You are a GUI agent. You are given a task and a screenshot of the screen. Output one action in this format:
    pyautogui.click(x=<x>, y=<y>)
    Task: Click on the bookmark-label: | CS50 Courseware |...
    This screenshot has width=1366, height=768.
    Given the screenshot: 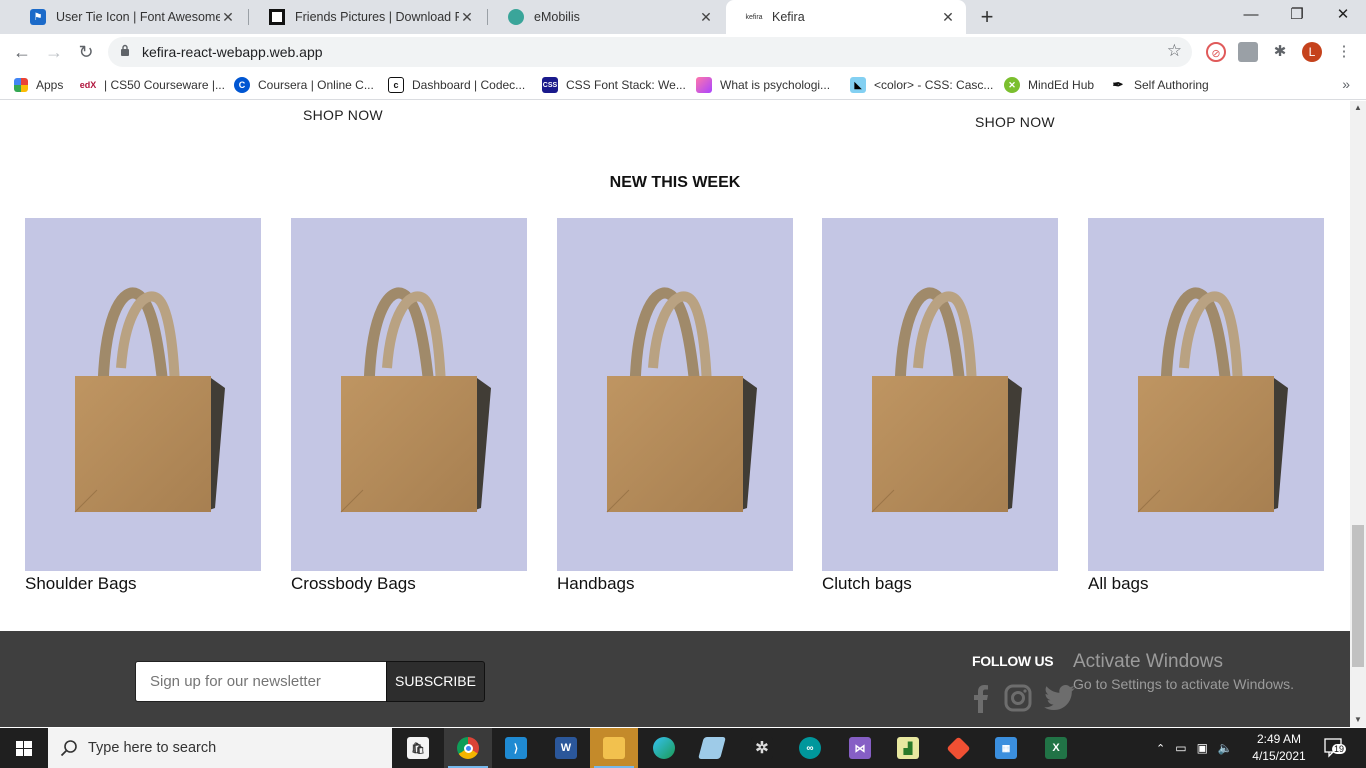 What is the action you would take?
    pyautogui.click(x=164, y=85)
    